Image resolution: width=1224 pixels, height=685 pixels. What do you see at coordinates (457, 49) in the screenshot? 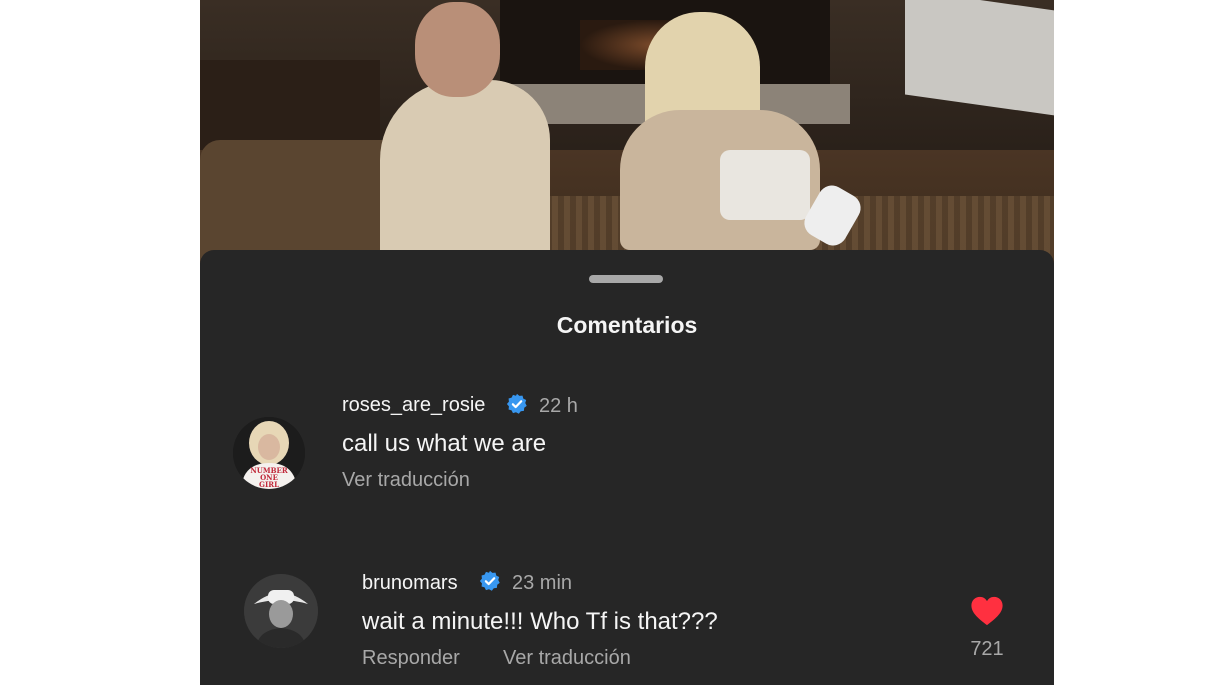
I see `video-person-man-head` at bounding box center [457, 49].